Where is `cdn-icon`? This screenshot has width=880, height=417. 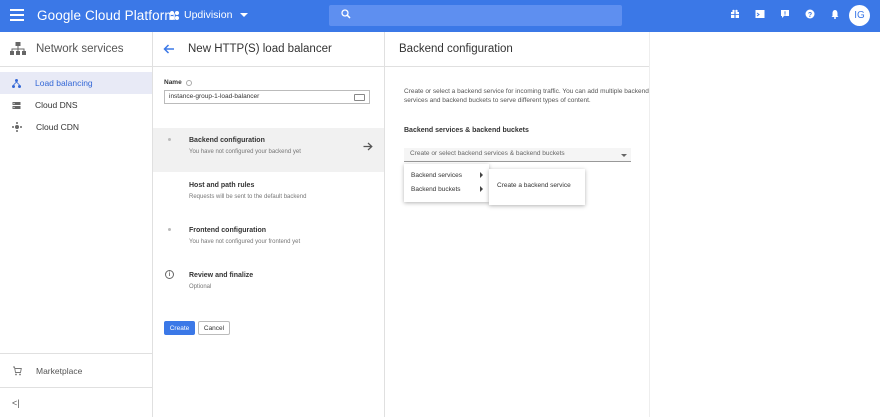 cdn-icon is located at coordinates (17, 127).